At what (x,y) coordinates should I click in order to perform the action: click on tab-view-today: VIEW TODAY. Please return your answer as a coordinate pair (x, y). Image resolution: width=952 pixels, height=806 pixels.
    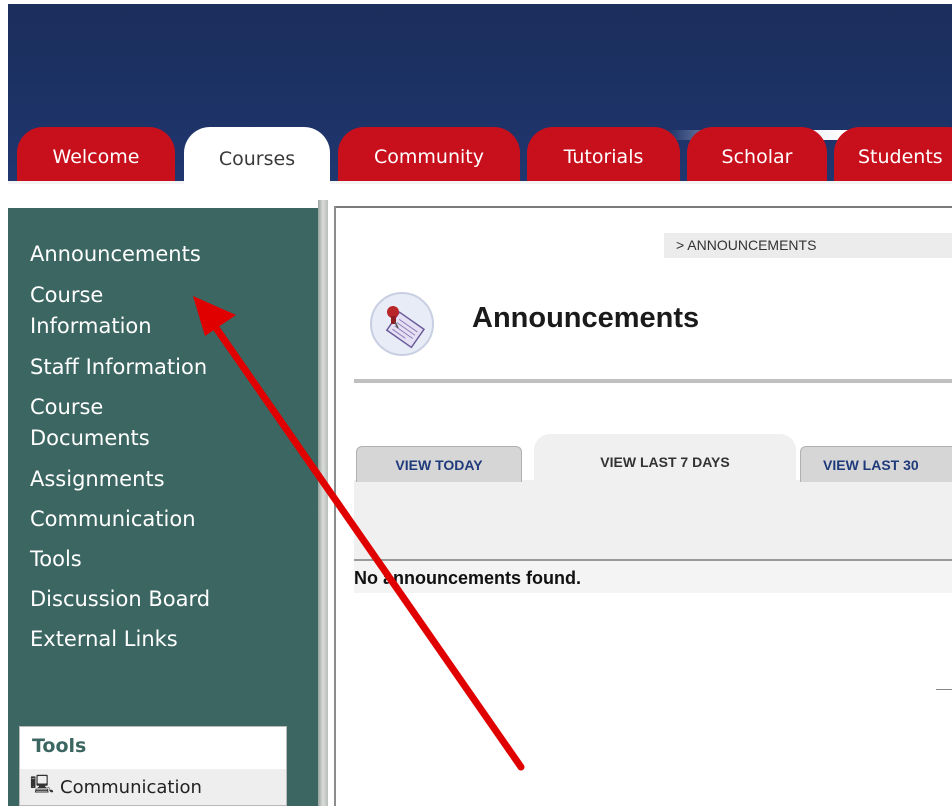
    Looking at the image, I should click on (439, 464).